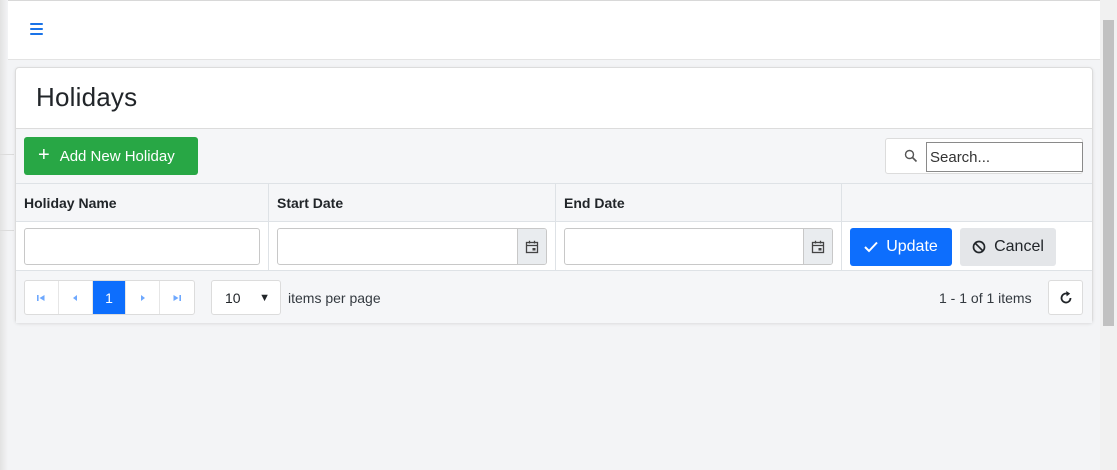 Image resolution: width=1117 pixels, height=470 pixels. What do you see at coordinates (246, 297) in the screenshot?
I see `page-size-select: 10 ▼` at bounding box center [246, 297].